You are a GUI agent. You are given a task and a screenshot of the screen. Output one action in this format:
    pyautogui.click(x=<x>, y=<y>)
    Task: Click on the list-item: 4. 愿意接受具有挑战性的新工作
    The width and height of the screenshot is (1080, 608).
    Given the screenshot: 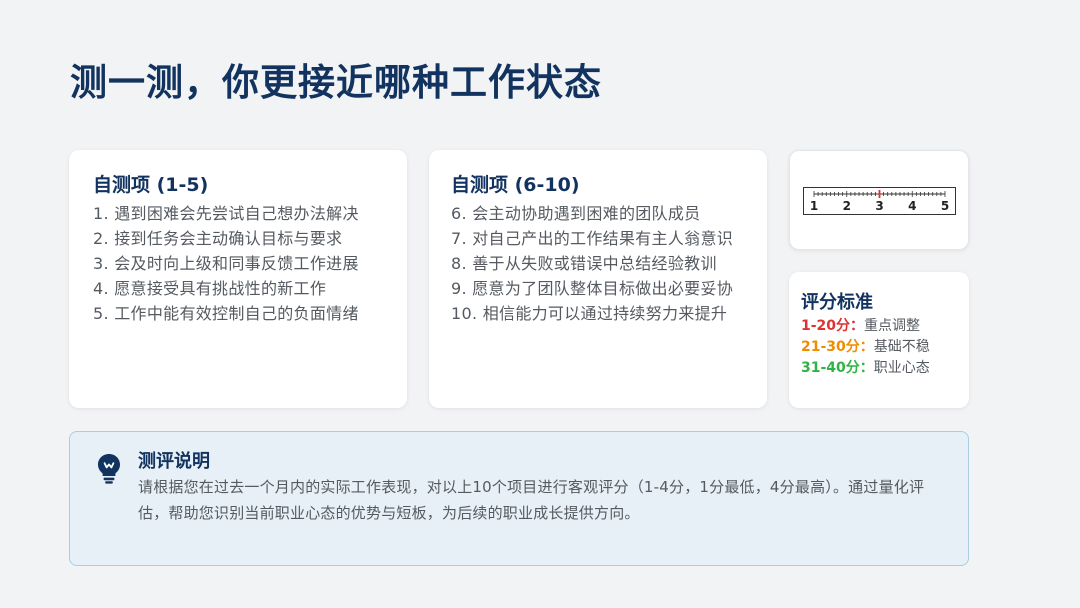 What is the action you would take?
    pyautogui.click(x=210, y=288)
    